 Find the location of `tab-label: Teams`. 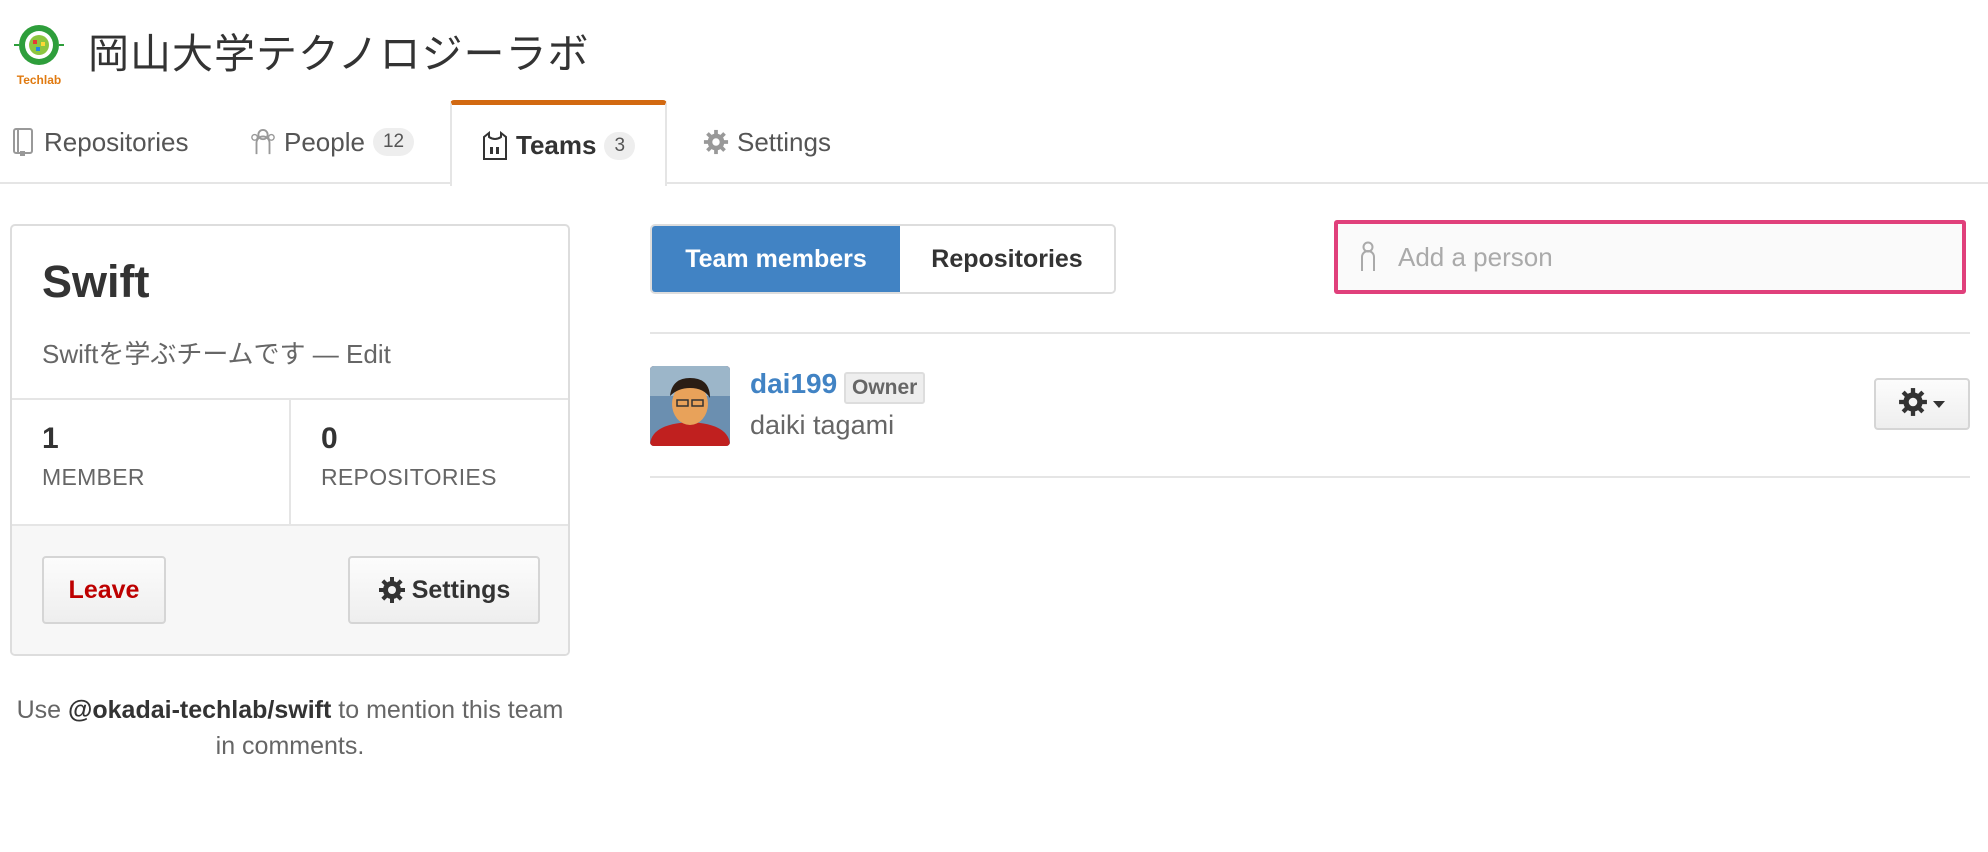

tab-label: Teams is located at coordinates (556, 145).